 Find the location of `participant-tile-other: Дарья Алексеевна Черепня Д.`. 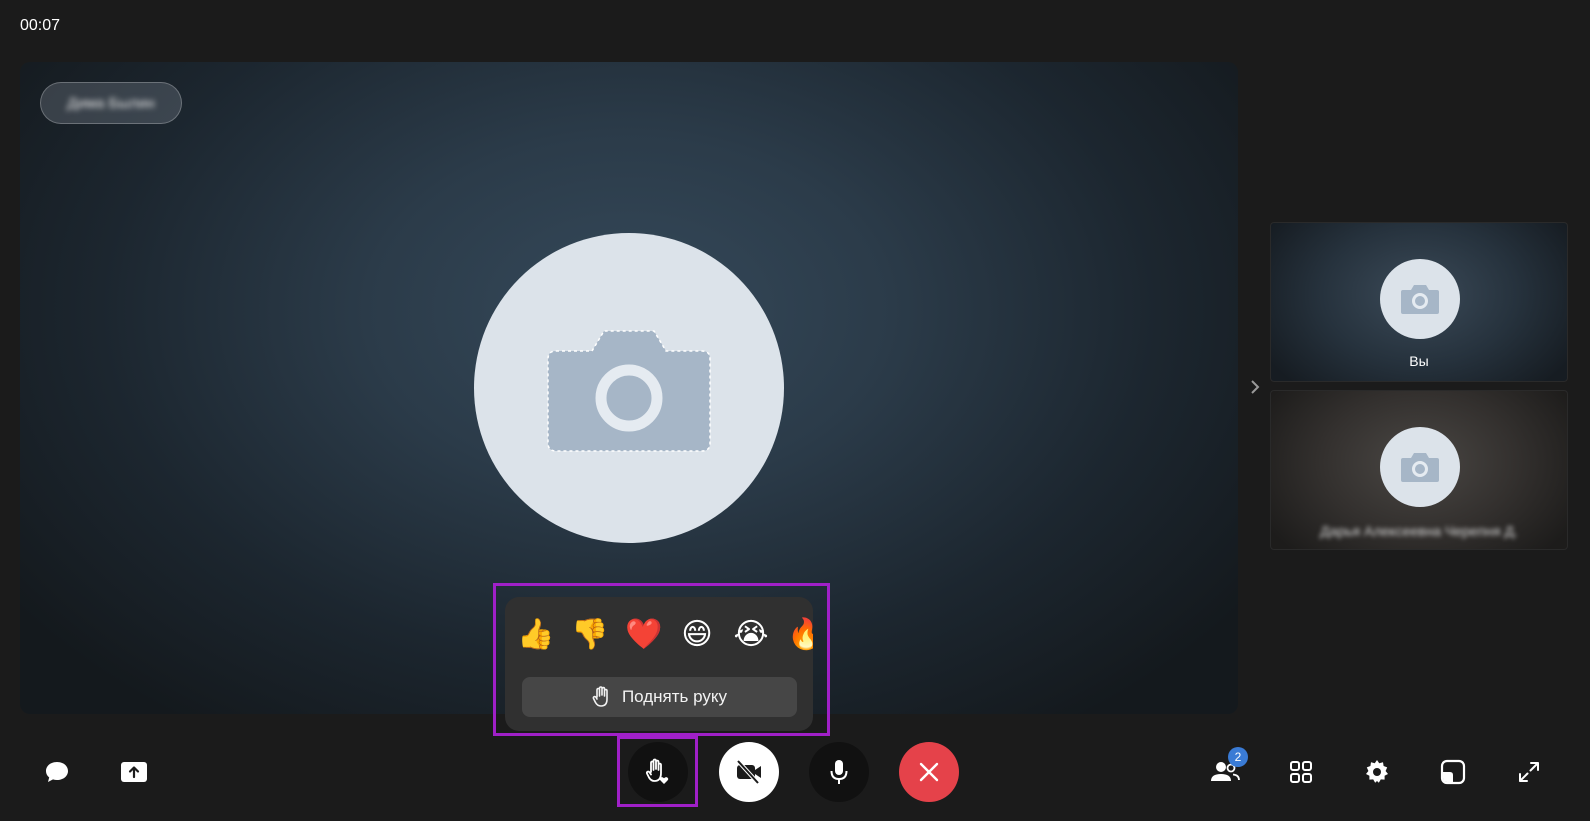

participant-tile-other: Дарья Алексеевна Черепня Д. is located at coordinates (1419, 470).